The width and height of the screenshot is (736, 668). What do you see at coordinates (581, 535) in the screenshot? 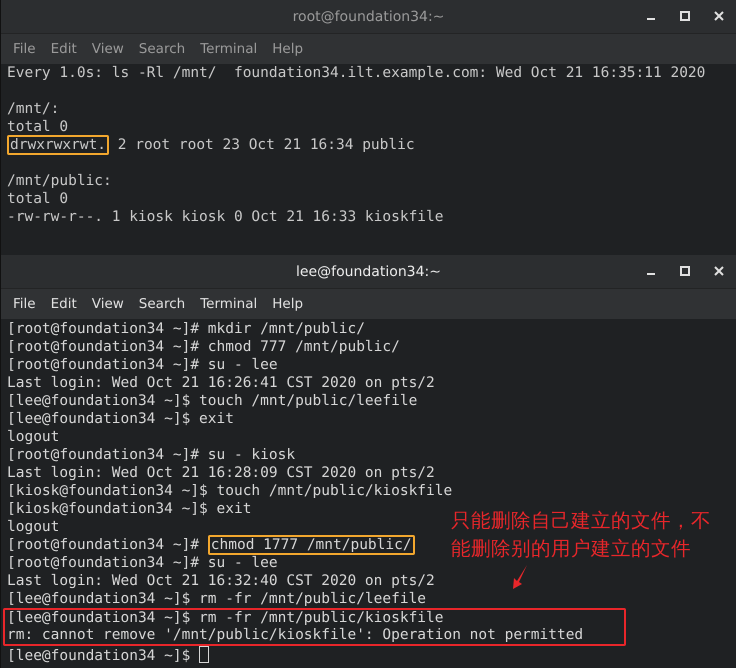
I see `annotation-text: 只能删除自己建立的文件，不能删除别的用户建立的文件` at bounding box center [581, 535].